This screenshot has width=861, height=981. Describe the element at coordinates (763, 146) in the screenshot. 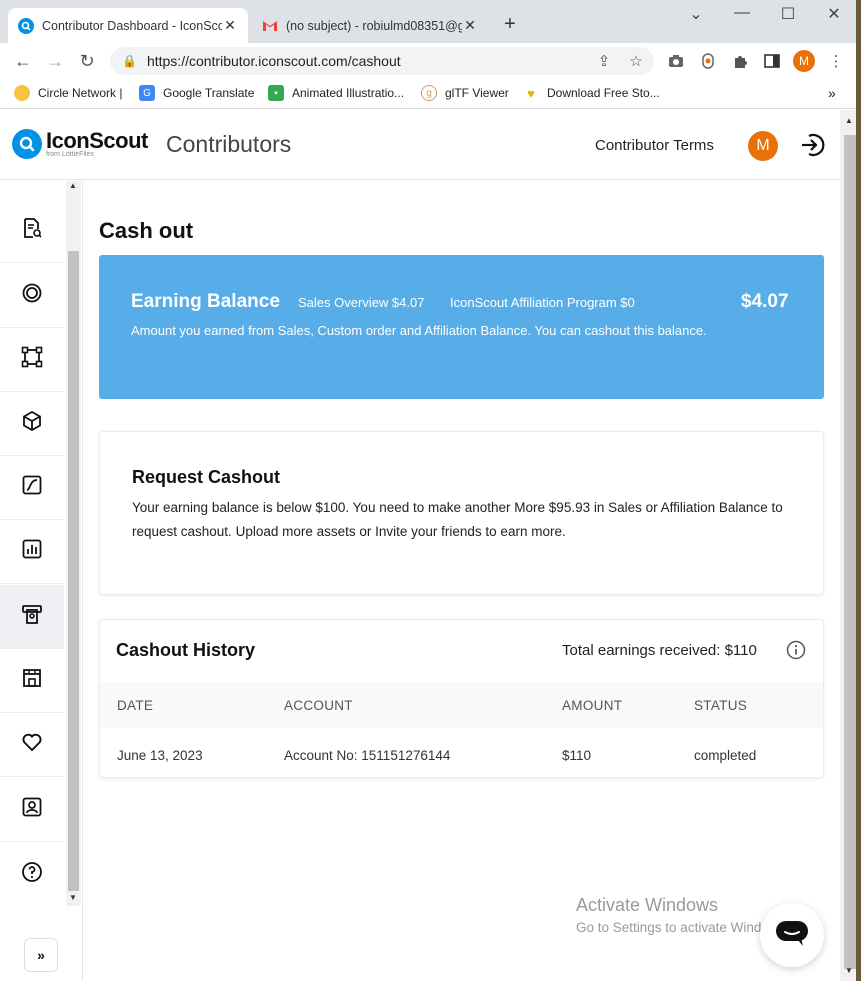

I see `user-avatar: M` at that location.